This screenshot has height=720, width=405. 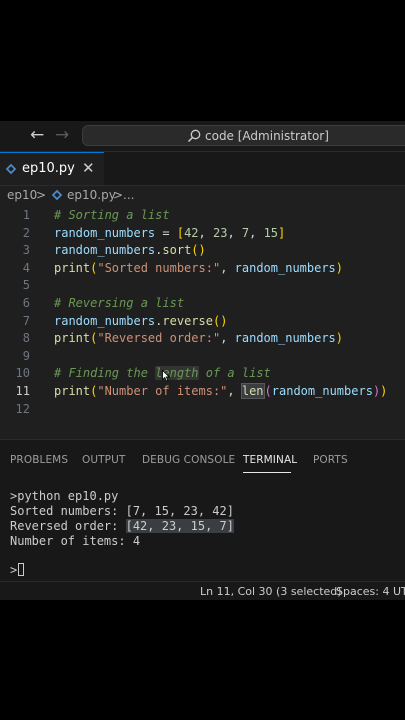 I want to click on tab-debug-console: DEBUG CONSOLE, so click(x=188, y=460).